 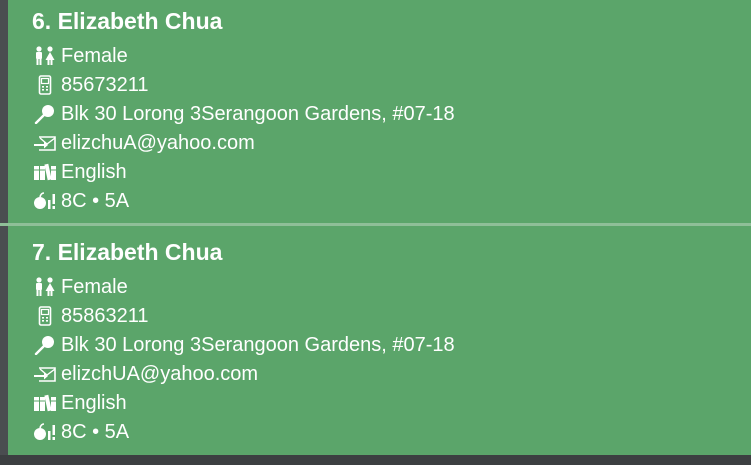 What do you see at coordinates (375, 460) in the screenshot?
I see `list-bottom-border` at bounding box center [375, 460].